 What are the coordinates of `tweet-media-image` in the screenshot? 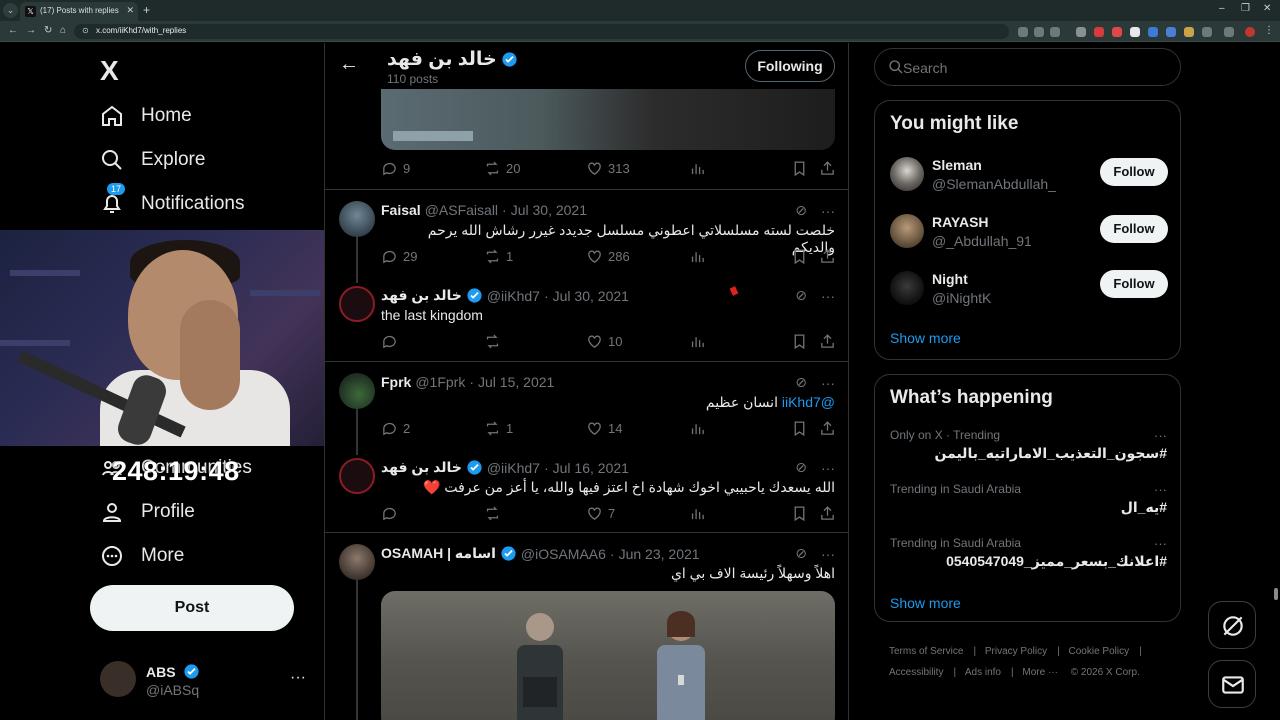 It's located at (608, 119).